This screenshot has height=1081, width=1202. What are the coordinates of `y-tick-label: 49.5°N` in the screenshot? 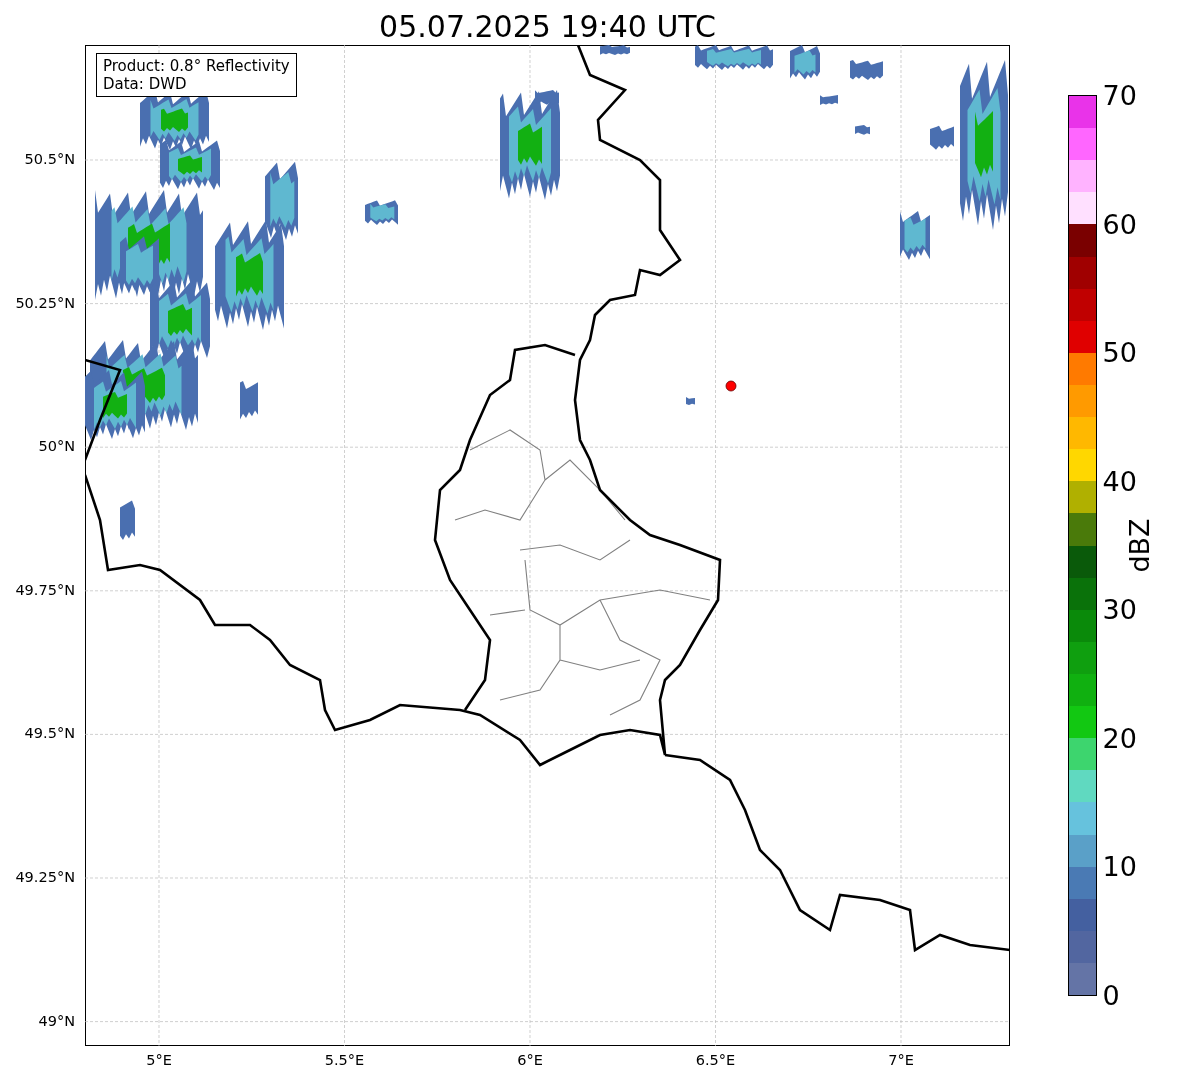 It's located at (49, 733).